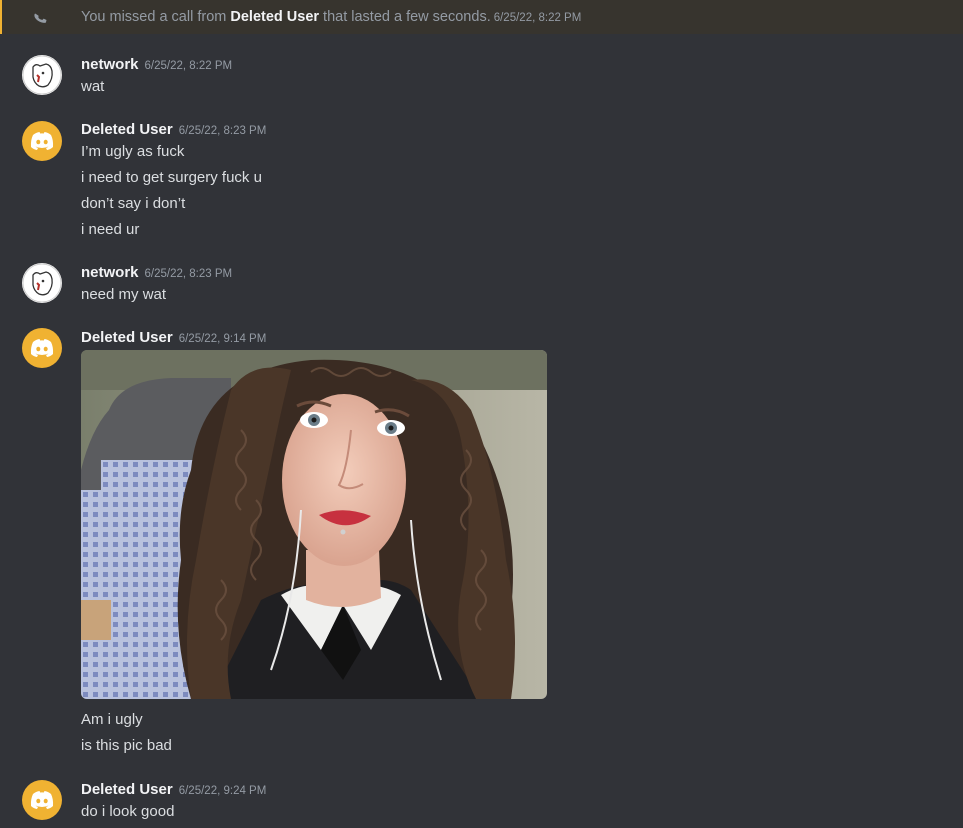  I want to click on message-text: i need ur, so click(110, 229).